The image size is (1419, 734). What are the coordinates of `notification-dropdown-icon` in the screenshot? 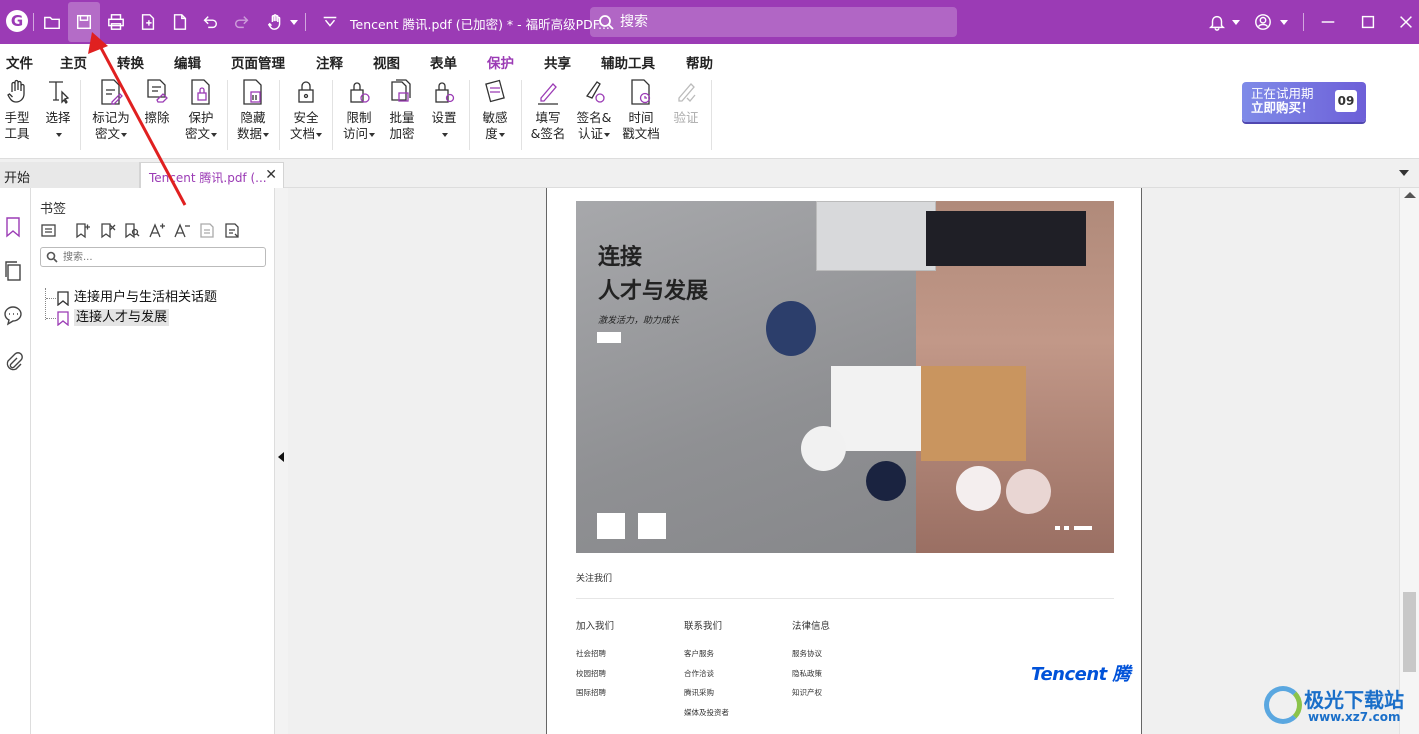 It's located at (1236, 22).